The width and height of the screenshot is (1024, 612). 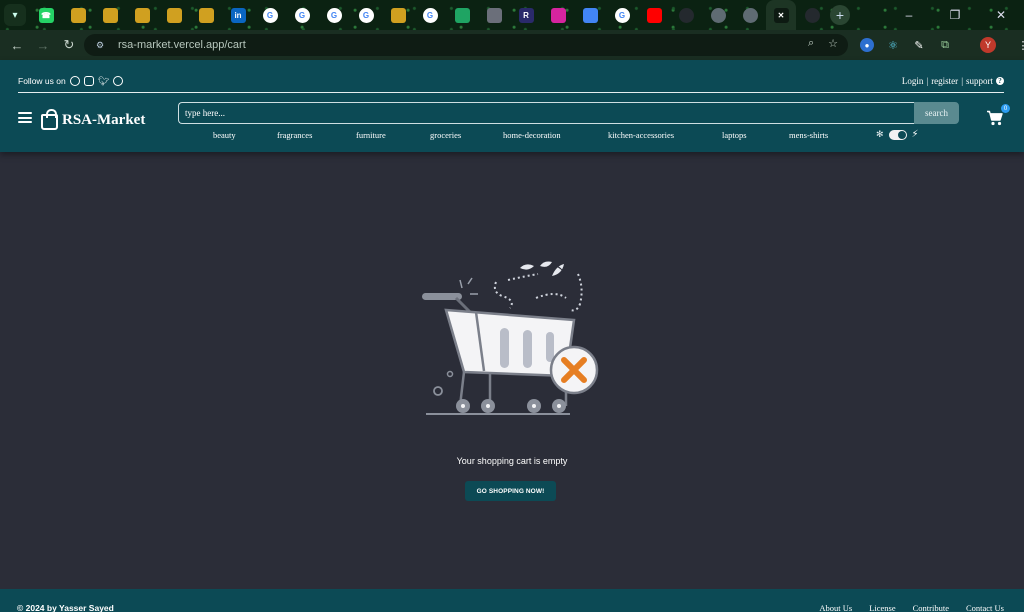 I want to click on help-icon: ?, so click(x=1000, y=80).